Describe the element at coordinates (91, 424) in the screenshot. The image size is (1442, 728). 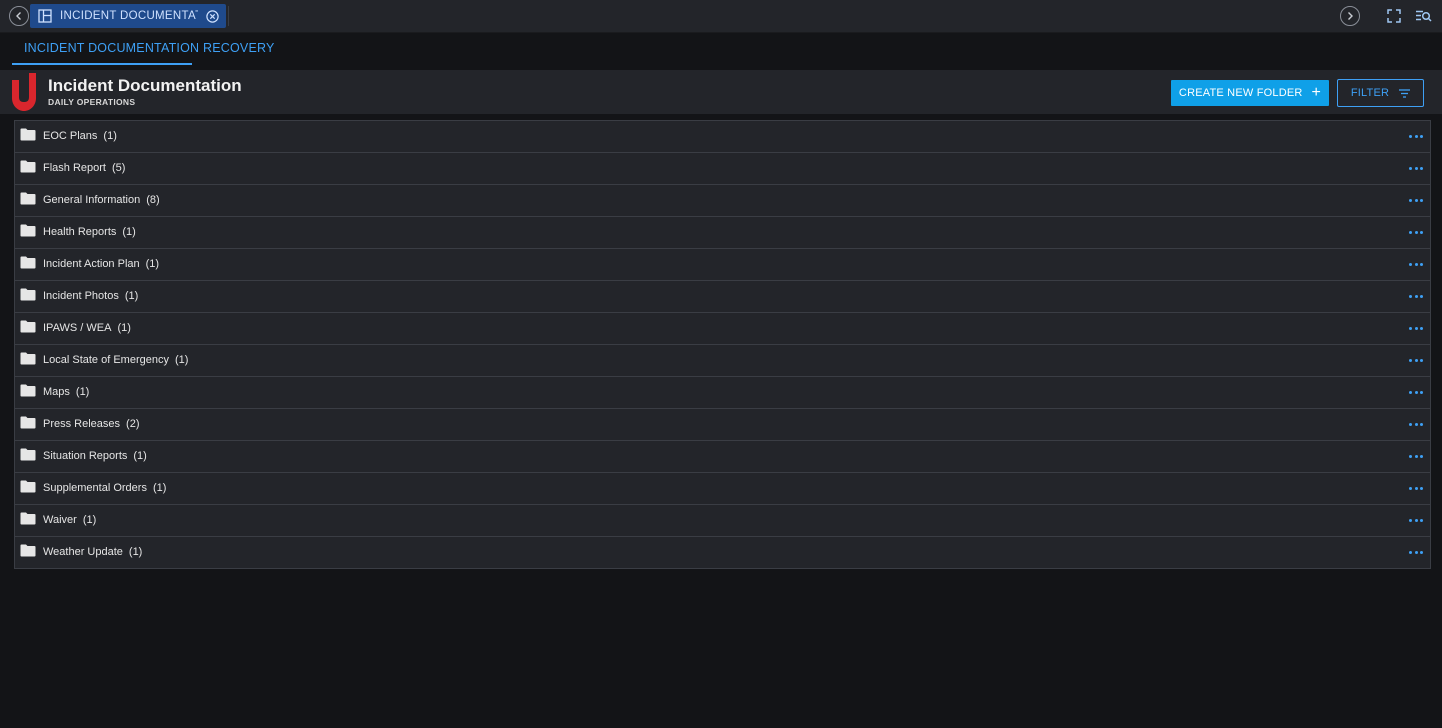
I see `folder-name: Press Releases (2)` at that location.